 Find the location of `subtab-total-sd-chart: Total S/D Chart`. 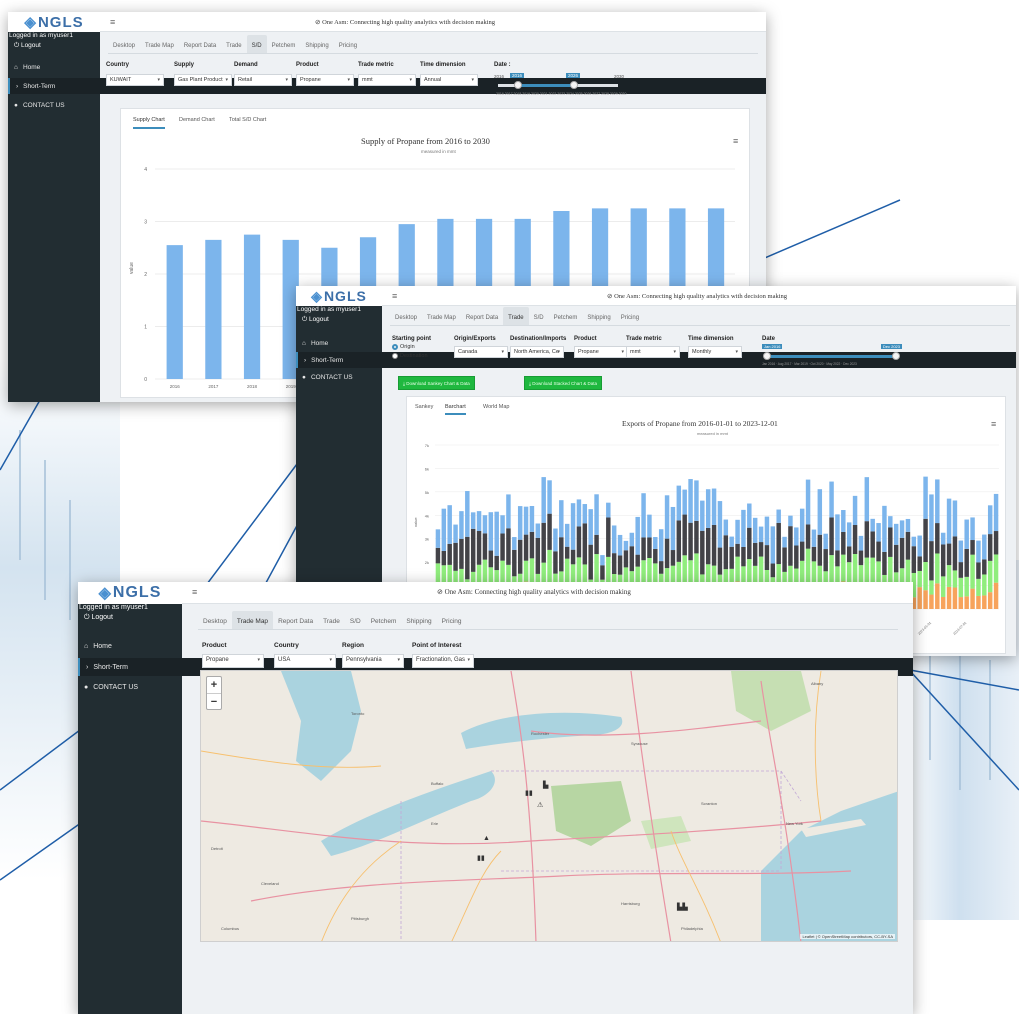

subtab-total-sd-chart: Total S/D Chart is located at coordinates (247, 120).